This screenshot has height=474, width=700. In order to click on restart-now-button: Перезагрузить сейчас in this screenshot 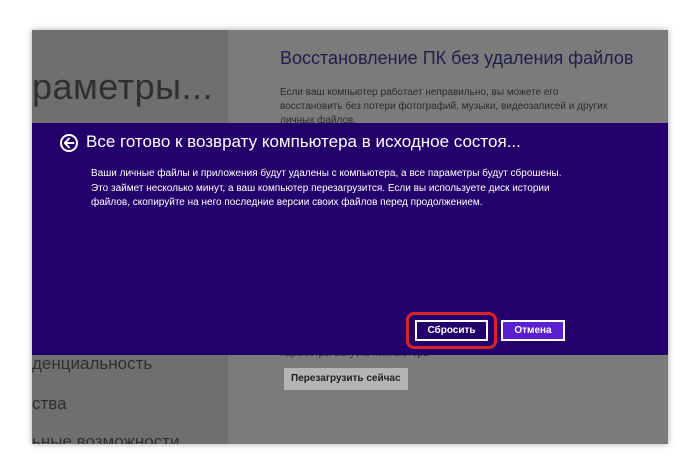, I will do `click(346, 379)`.